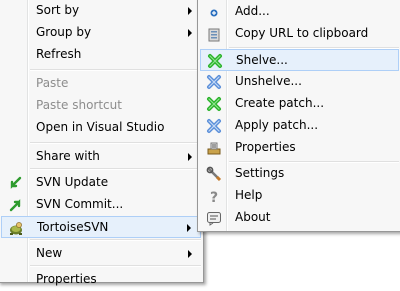  I want to click on menu-item-label: New, so click(49, 253).